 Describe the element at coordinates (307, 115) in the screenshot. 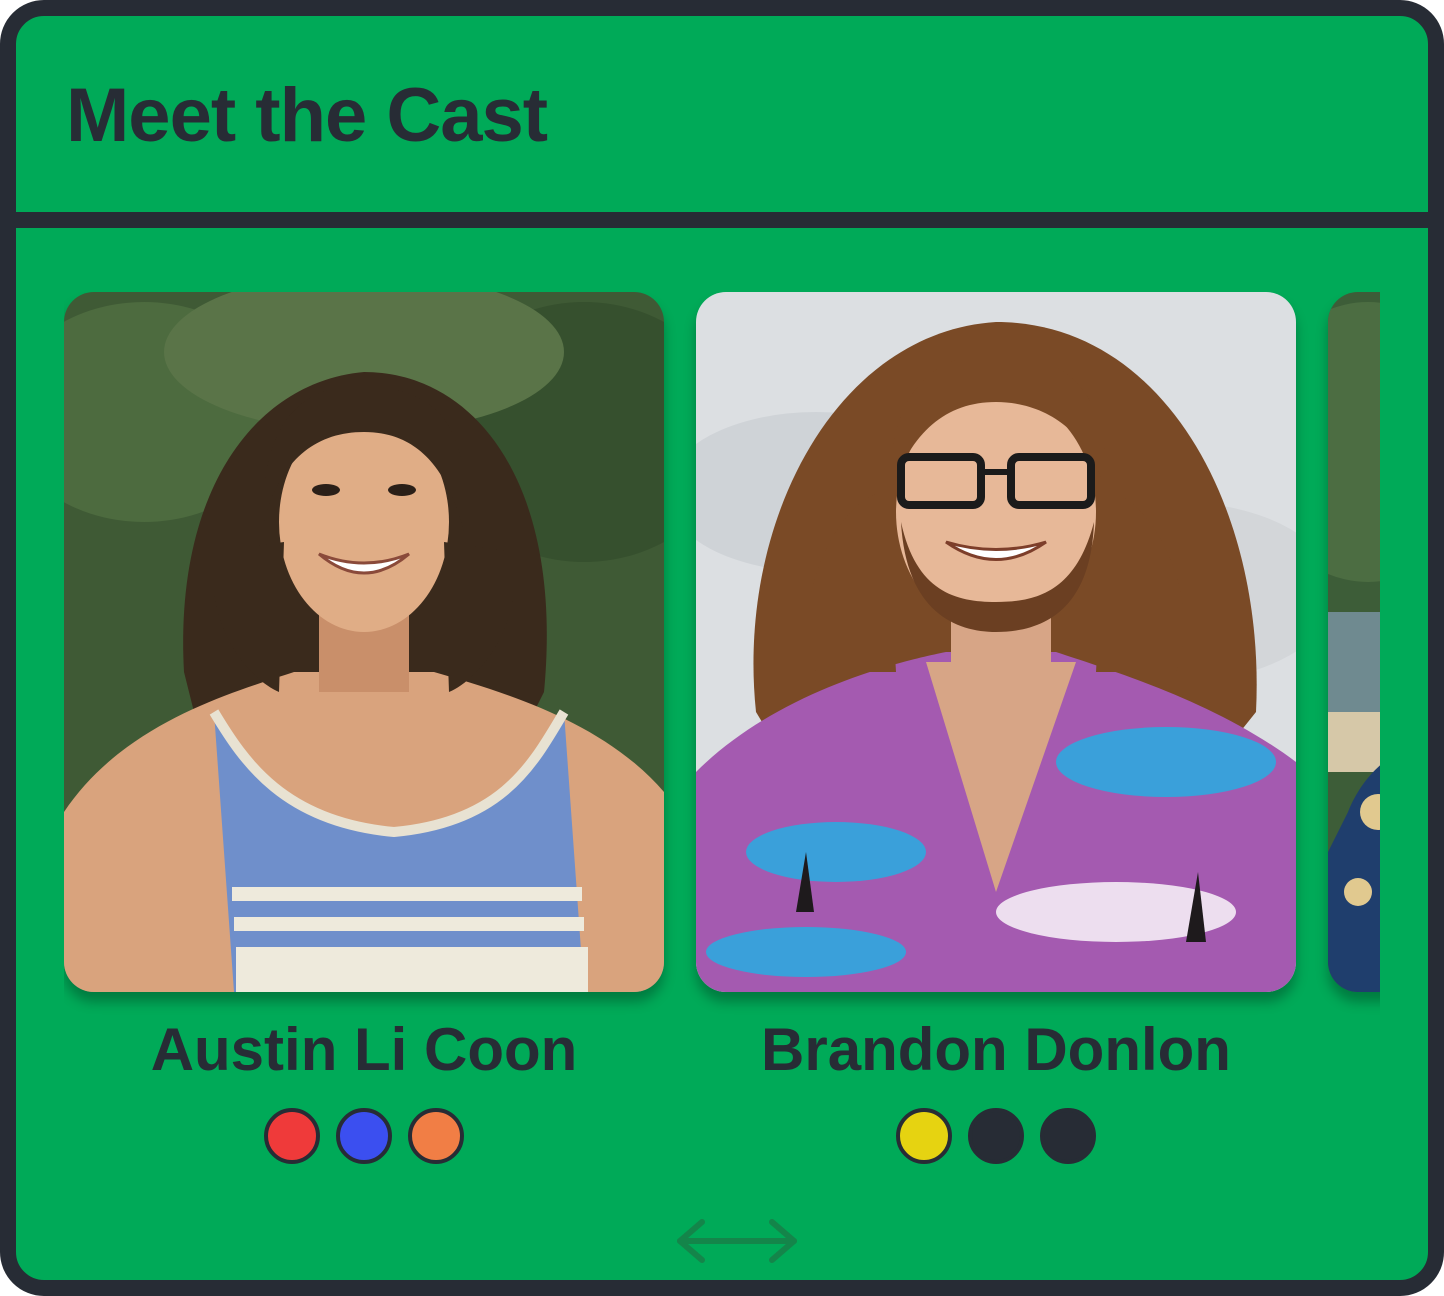

I see `page-title: Meet the Cast` at that location.